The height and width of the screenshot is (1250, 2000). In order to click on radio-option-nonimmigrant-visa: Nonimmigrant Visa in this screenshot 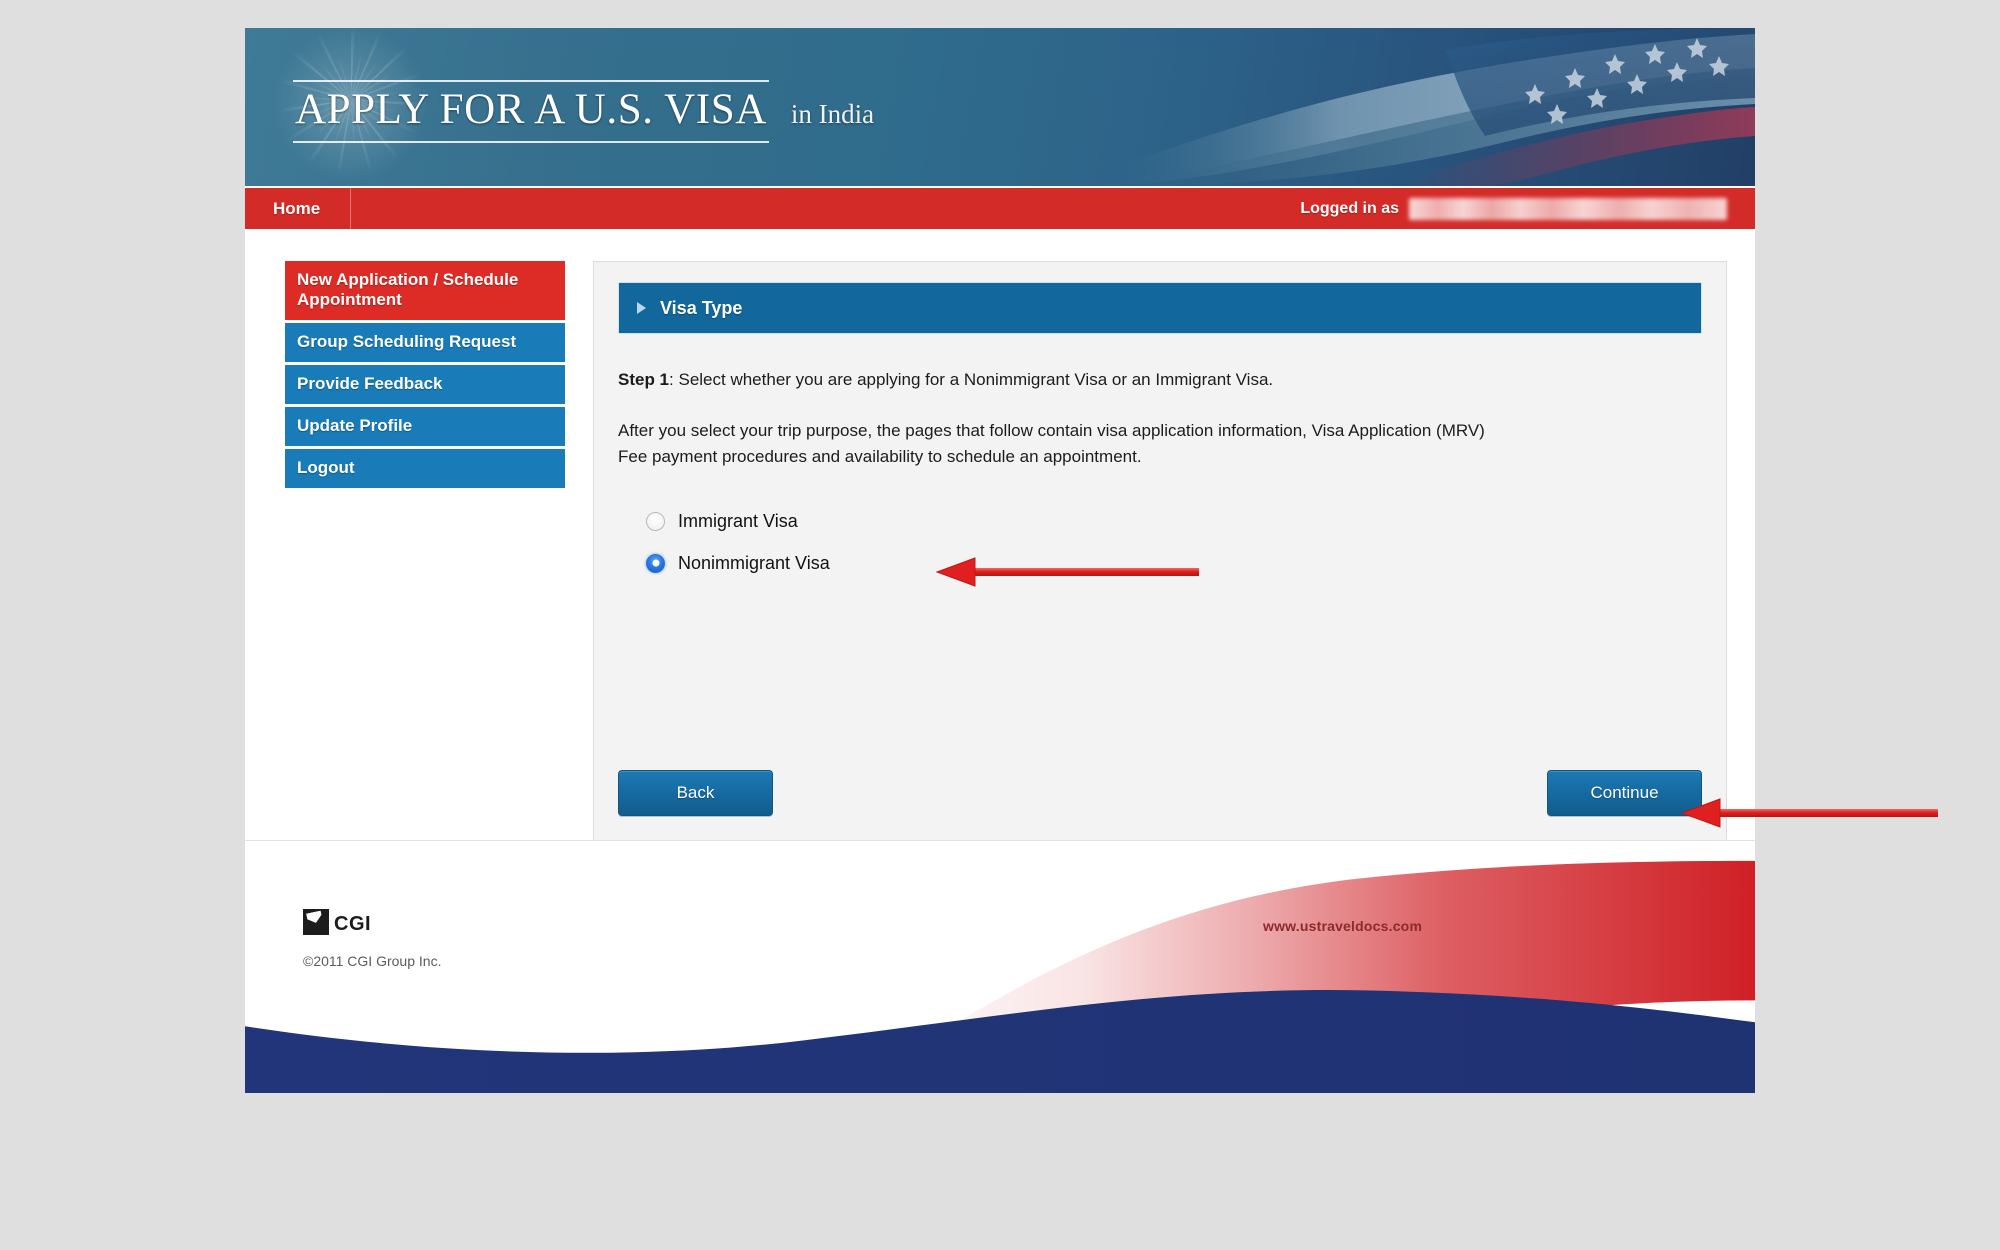, I will do `click(1174, 563)`.